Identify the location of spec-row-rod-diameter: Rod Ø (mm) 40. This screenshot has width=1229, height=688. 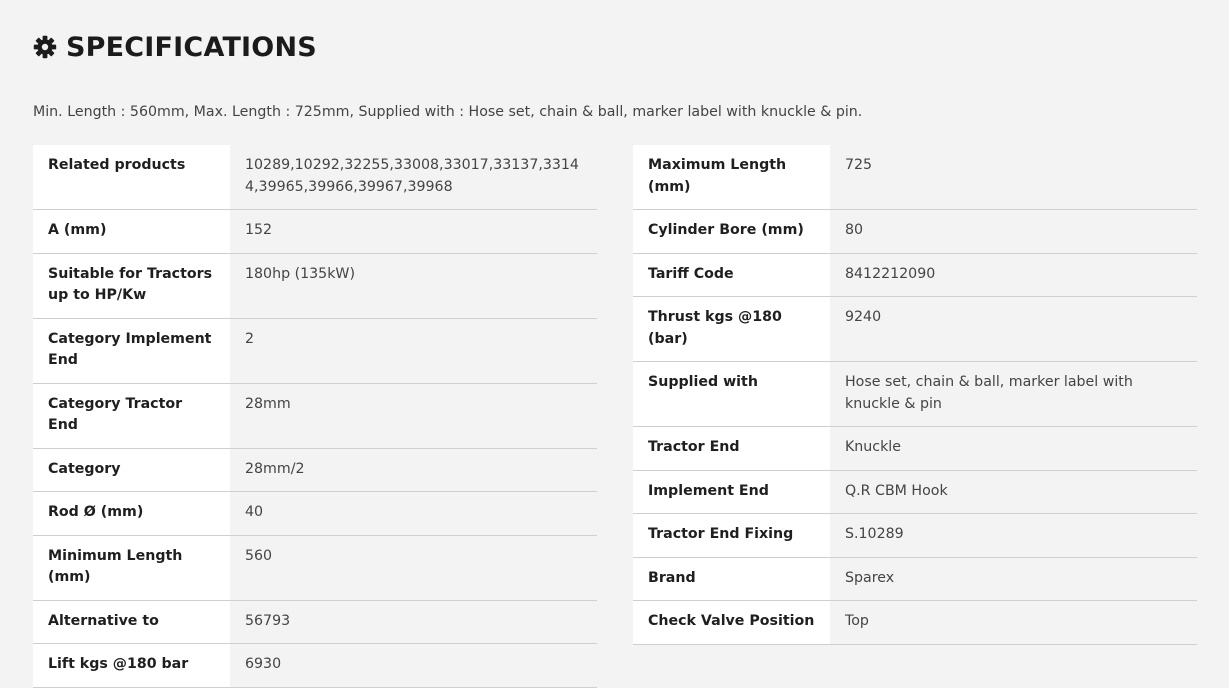
(315, 513).